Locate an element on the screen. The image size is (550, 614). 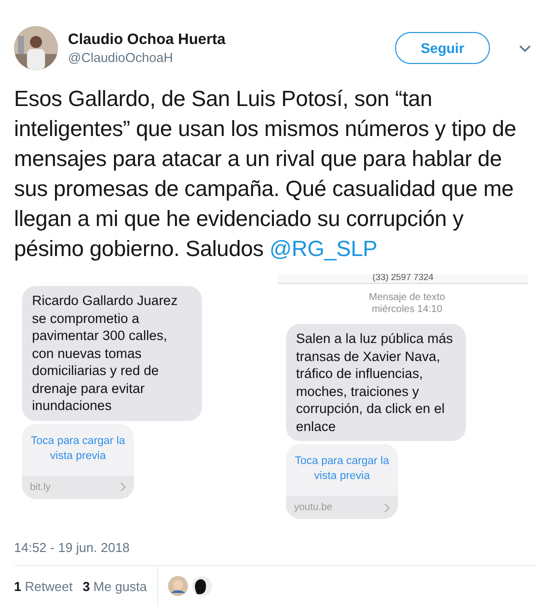
message-meta: Mensaje de texto is located at coordinates (407, 298).